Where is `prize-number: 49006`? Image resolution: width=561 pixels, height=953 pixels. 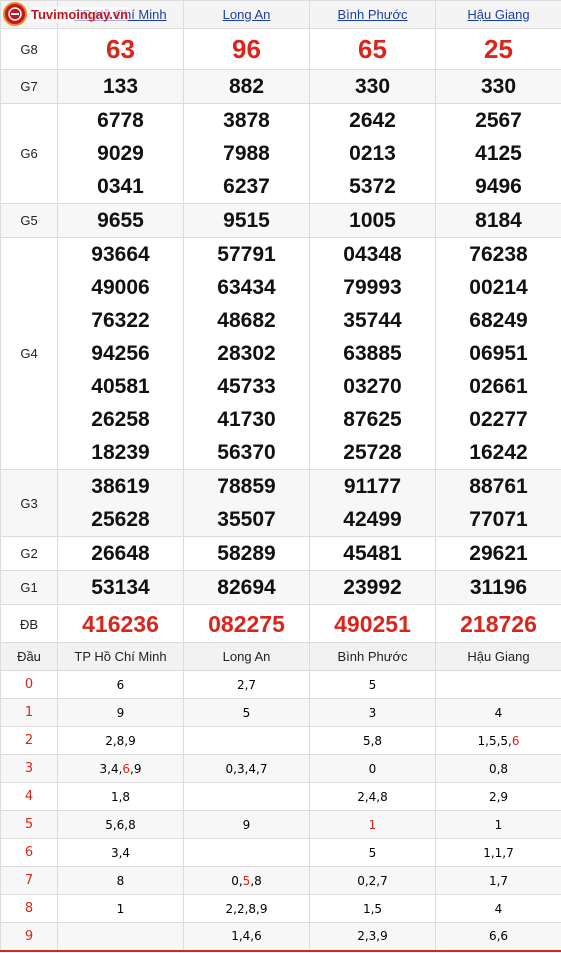 prize-number: 49006 is located at coordinates (120, 287).